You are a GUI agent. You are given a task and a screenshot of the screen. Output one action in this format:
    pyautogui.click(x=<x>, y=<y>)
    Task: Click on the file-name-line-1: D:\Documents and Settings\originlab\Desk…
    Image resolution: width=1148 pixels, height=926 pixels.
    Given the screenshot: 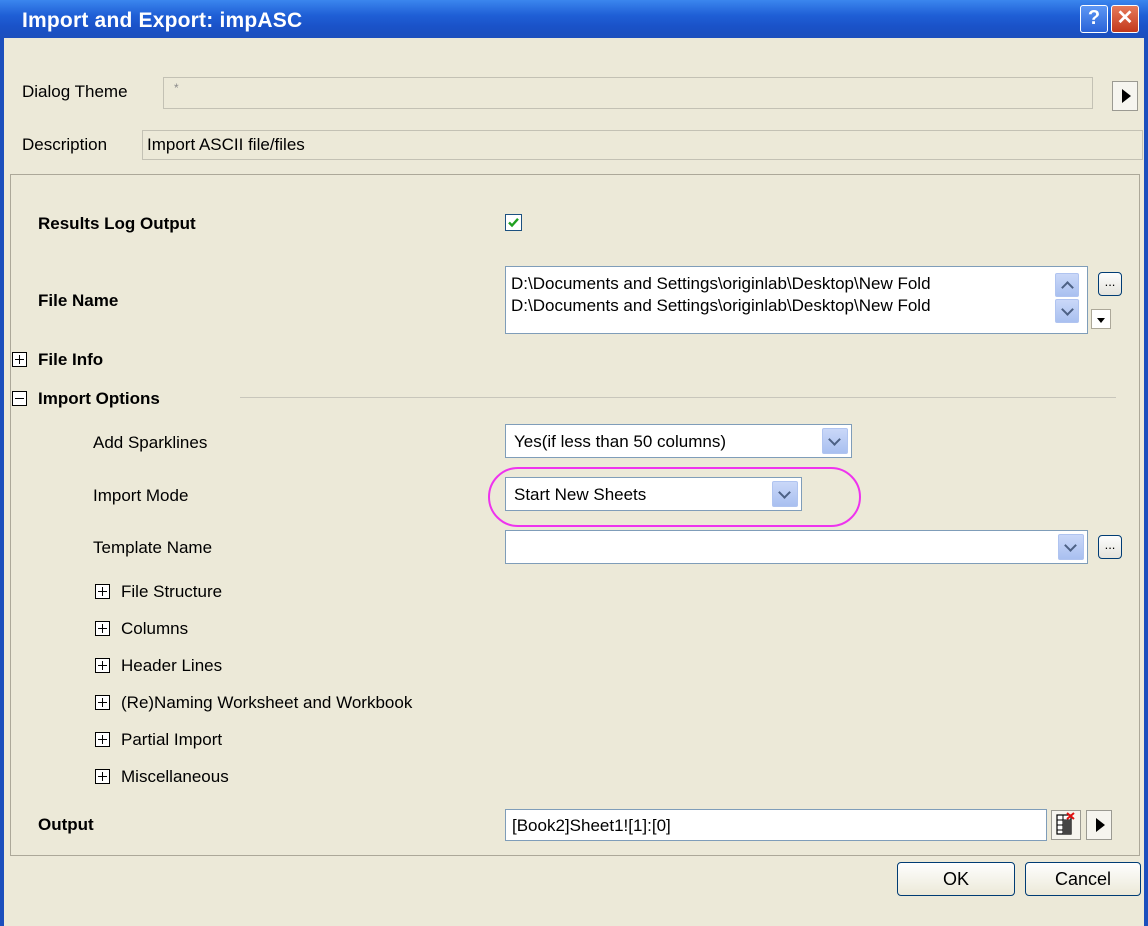 What is the action you would take?
    pyautogui.click(x=721, y=283)
    